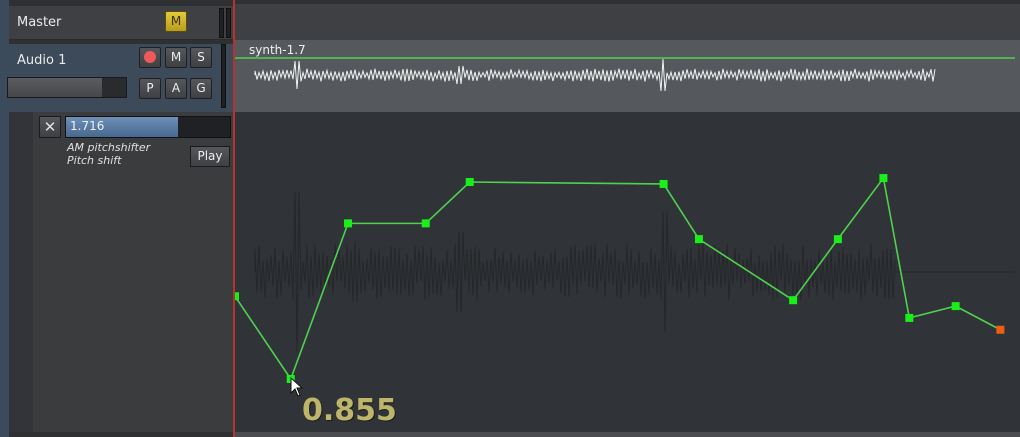  I want to click on record-arm-button, so click(150, 57).